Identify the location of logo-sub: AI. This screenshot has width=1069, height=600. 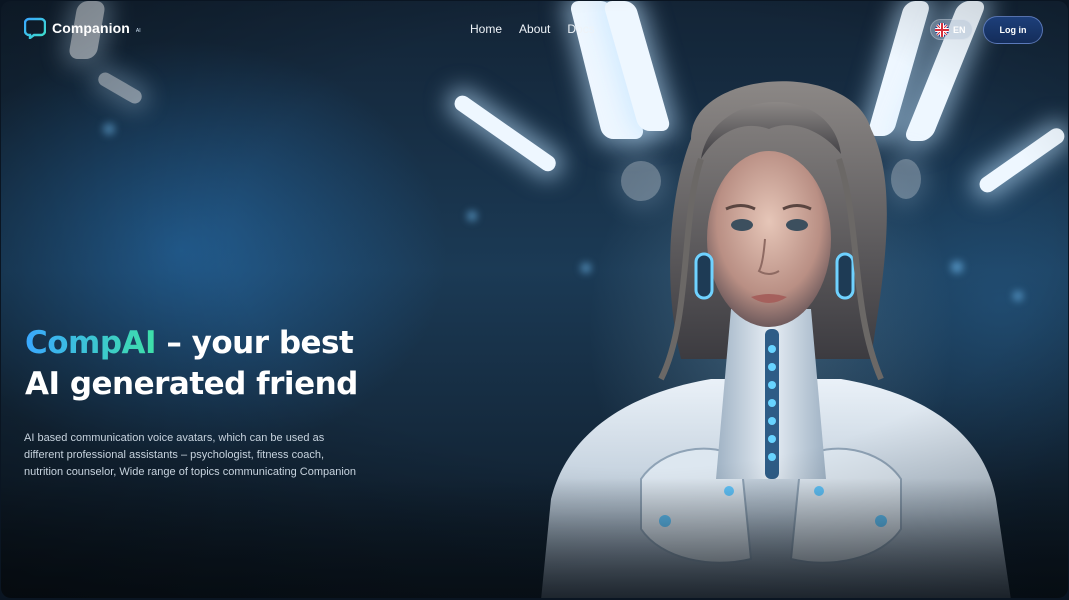
(138, 31).